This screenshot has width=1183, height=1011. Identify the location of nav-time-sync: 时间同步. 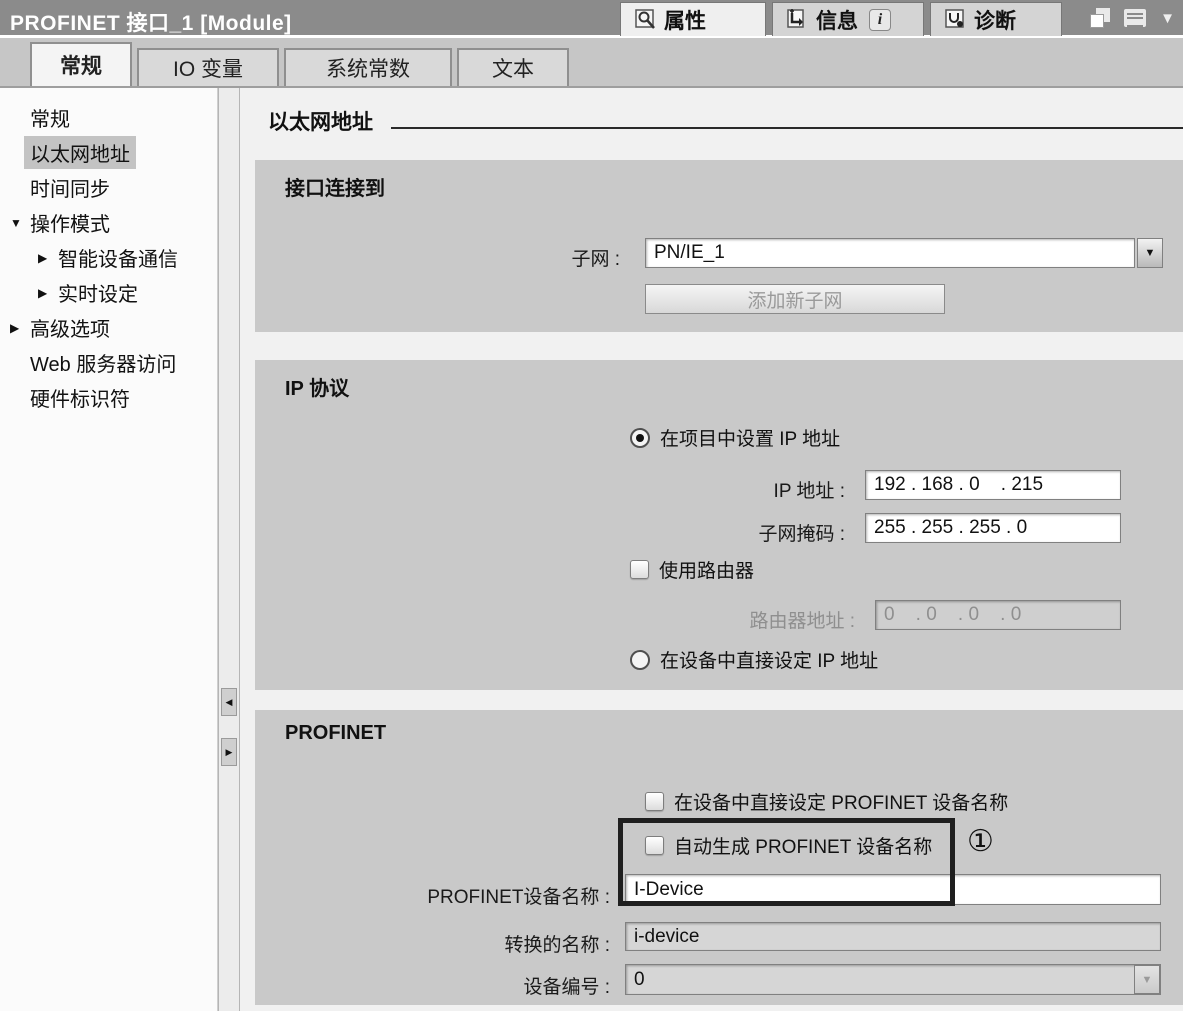
(108, 187).